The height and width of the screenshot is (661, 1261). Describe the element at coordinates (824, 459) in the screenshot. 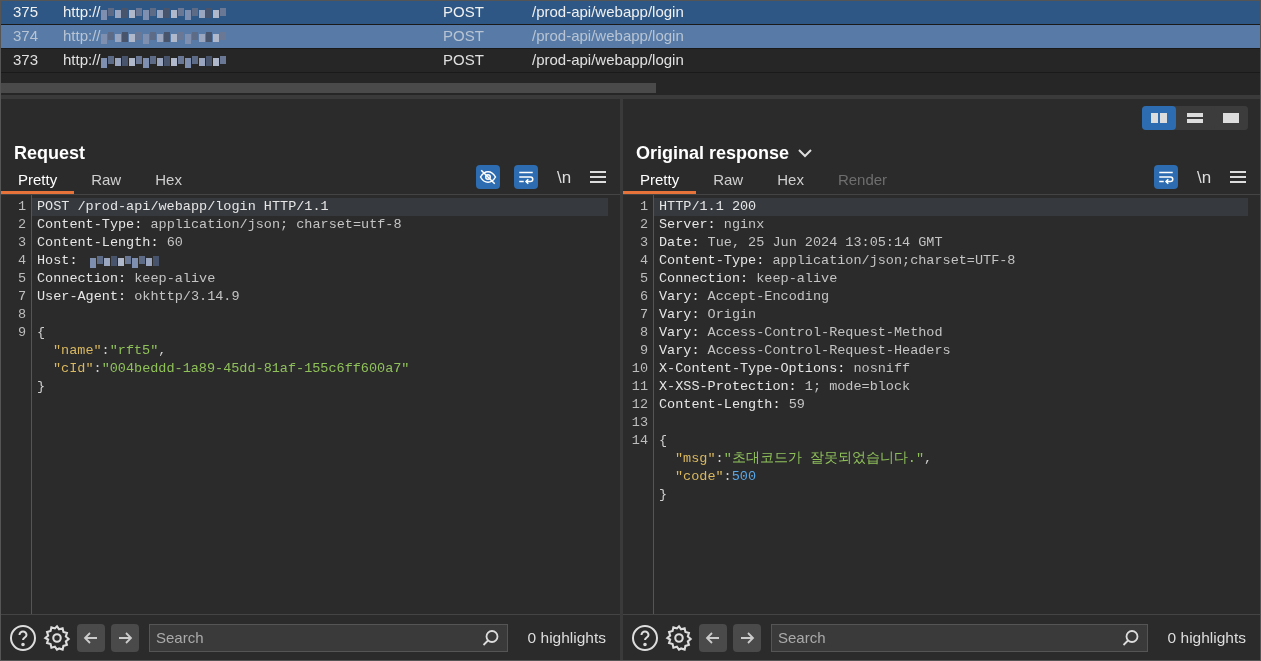

I see `code-token: "초대코드가 잘못되었습니다."` at that location.